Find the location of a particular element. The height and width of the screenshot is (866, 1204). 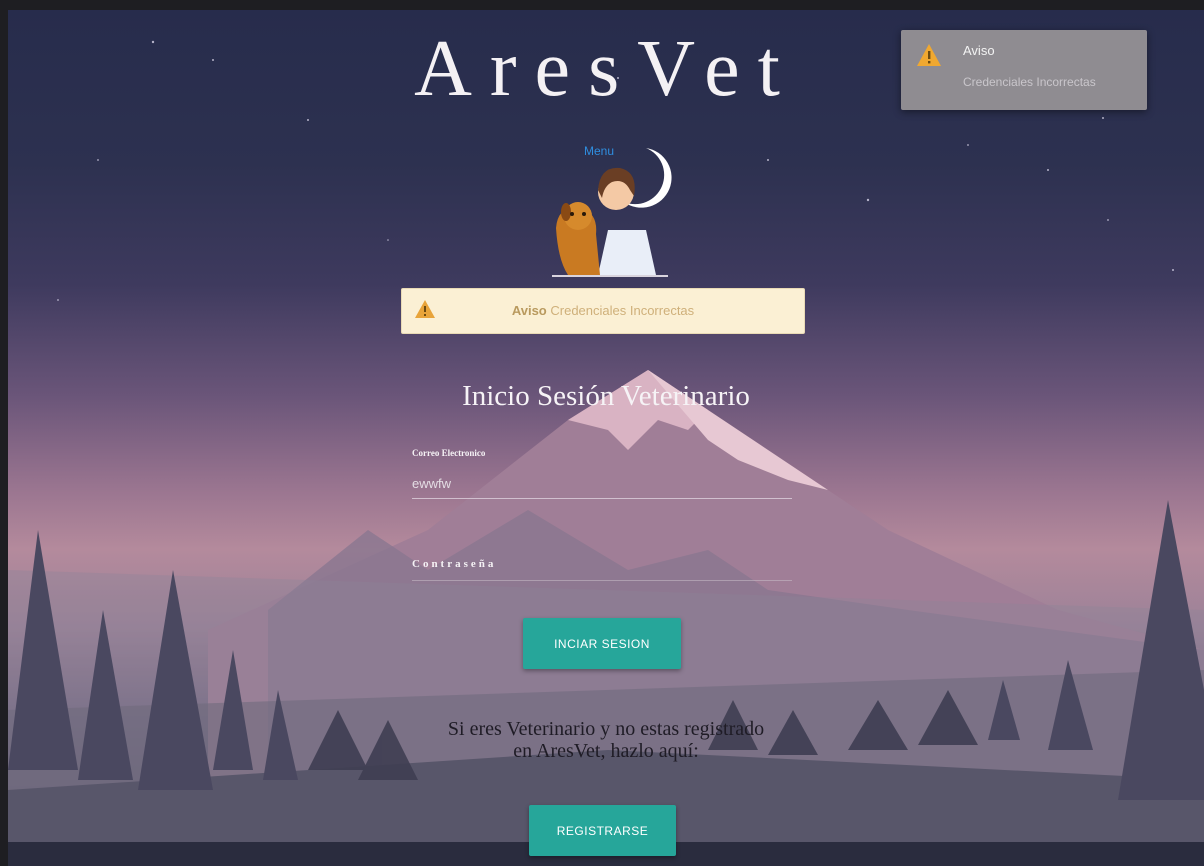

error-alert: Aviso Credenciales Incorrectas is located at coordinates (603, 311).